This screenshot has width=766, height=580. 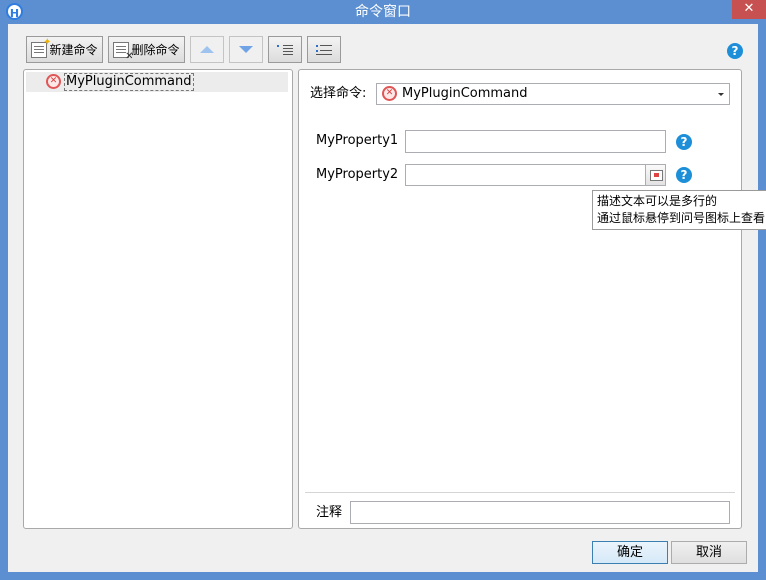 I want to click on tree-item-mypluginCommand: MyPluginCommand, so click(x=157, y=82).